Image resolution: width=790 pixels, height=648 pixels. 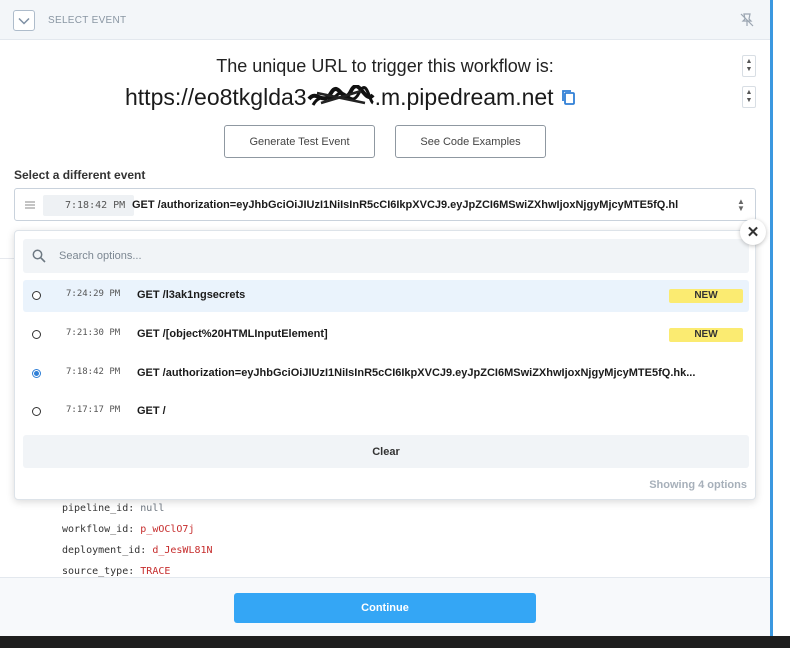 I want to click on option-label: GET /, so click(x=151, y=411).